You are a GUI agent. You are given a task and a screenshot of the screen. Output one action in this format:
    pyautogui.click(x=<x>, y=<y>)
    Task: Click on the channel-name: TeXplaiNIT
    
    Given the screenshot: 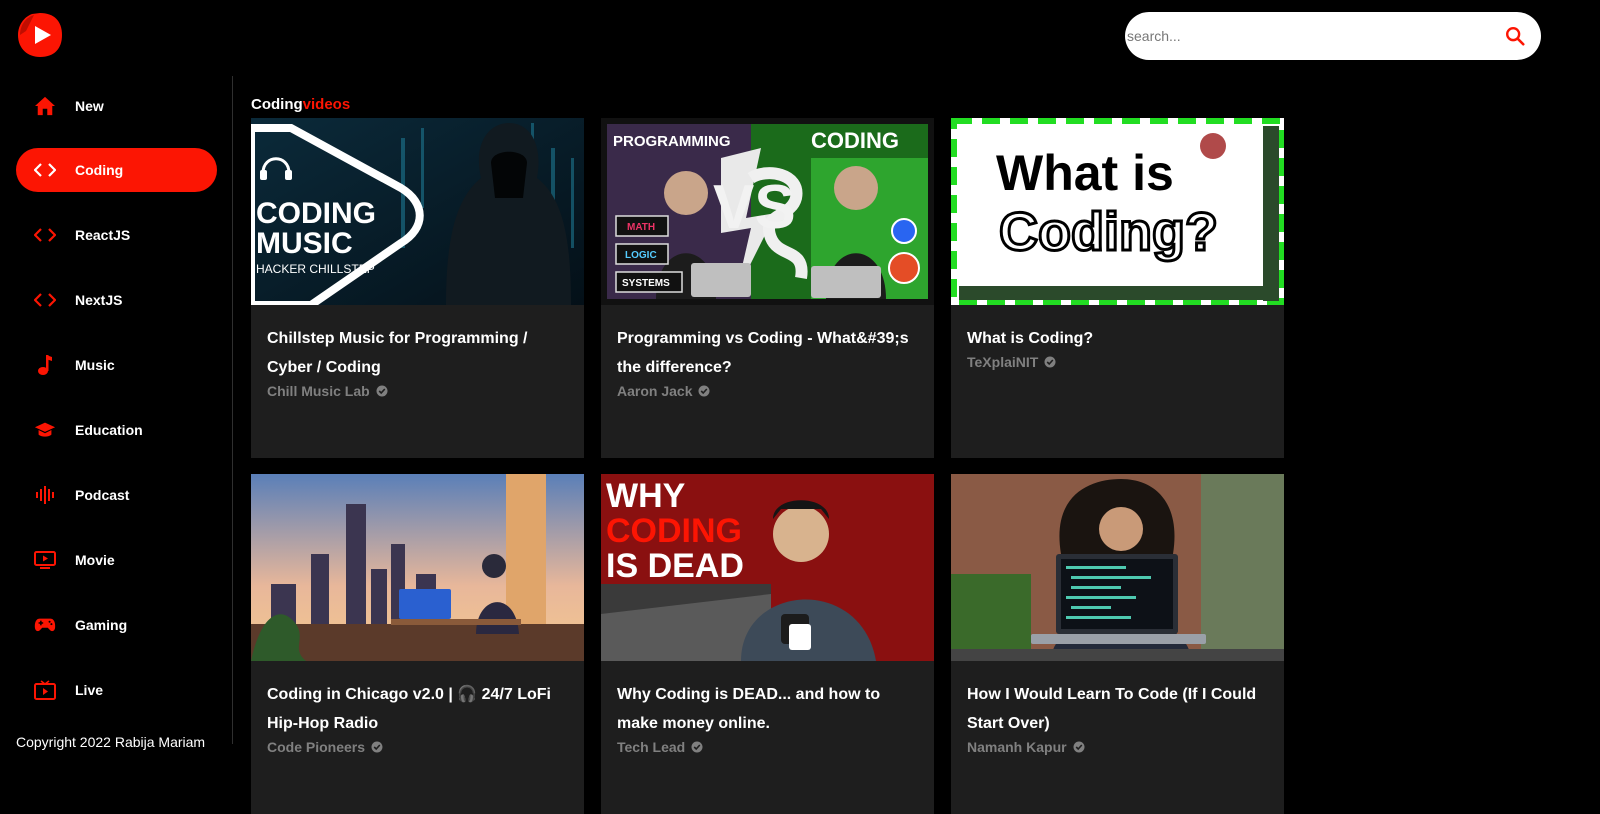 What is the action you would take?
    pyautogui.click(x=1117, y=362)
    